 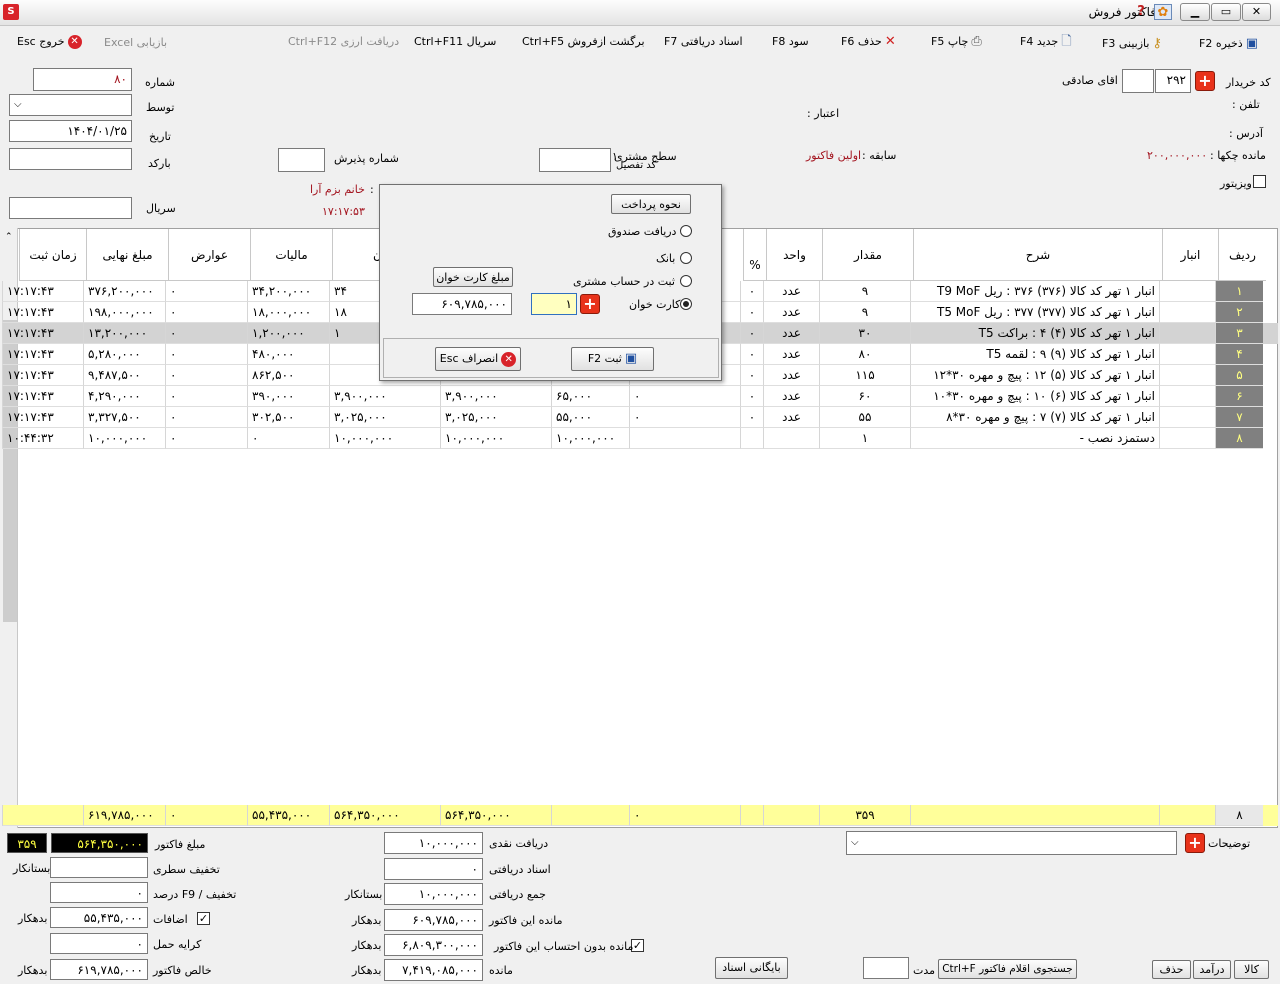 What do you see at coordinates (343, 42) in the screenshot?
I see `currency-button: دریافت ارزی Ctrl+F12` at bounding box center [343, 42].